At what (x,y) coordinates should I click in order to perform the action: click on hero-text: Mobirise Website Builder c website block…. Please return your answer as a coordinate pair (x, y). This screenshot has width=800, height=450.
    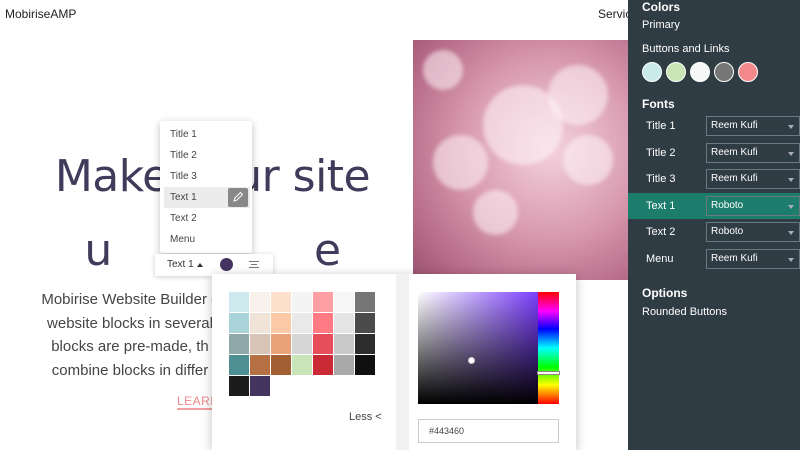
    Looking at the image, I should click on (130, 335).